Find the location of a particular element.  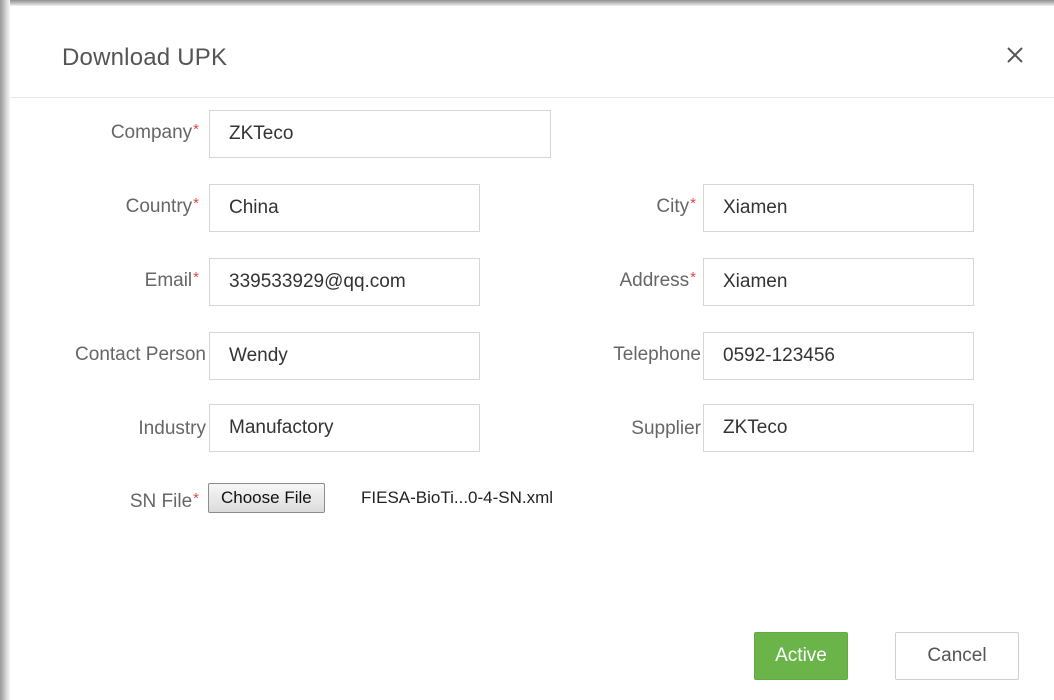

choose-file-button: Choose File is located at coordinates (266, 498).